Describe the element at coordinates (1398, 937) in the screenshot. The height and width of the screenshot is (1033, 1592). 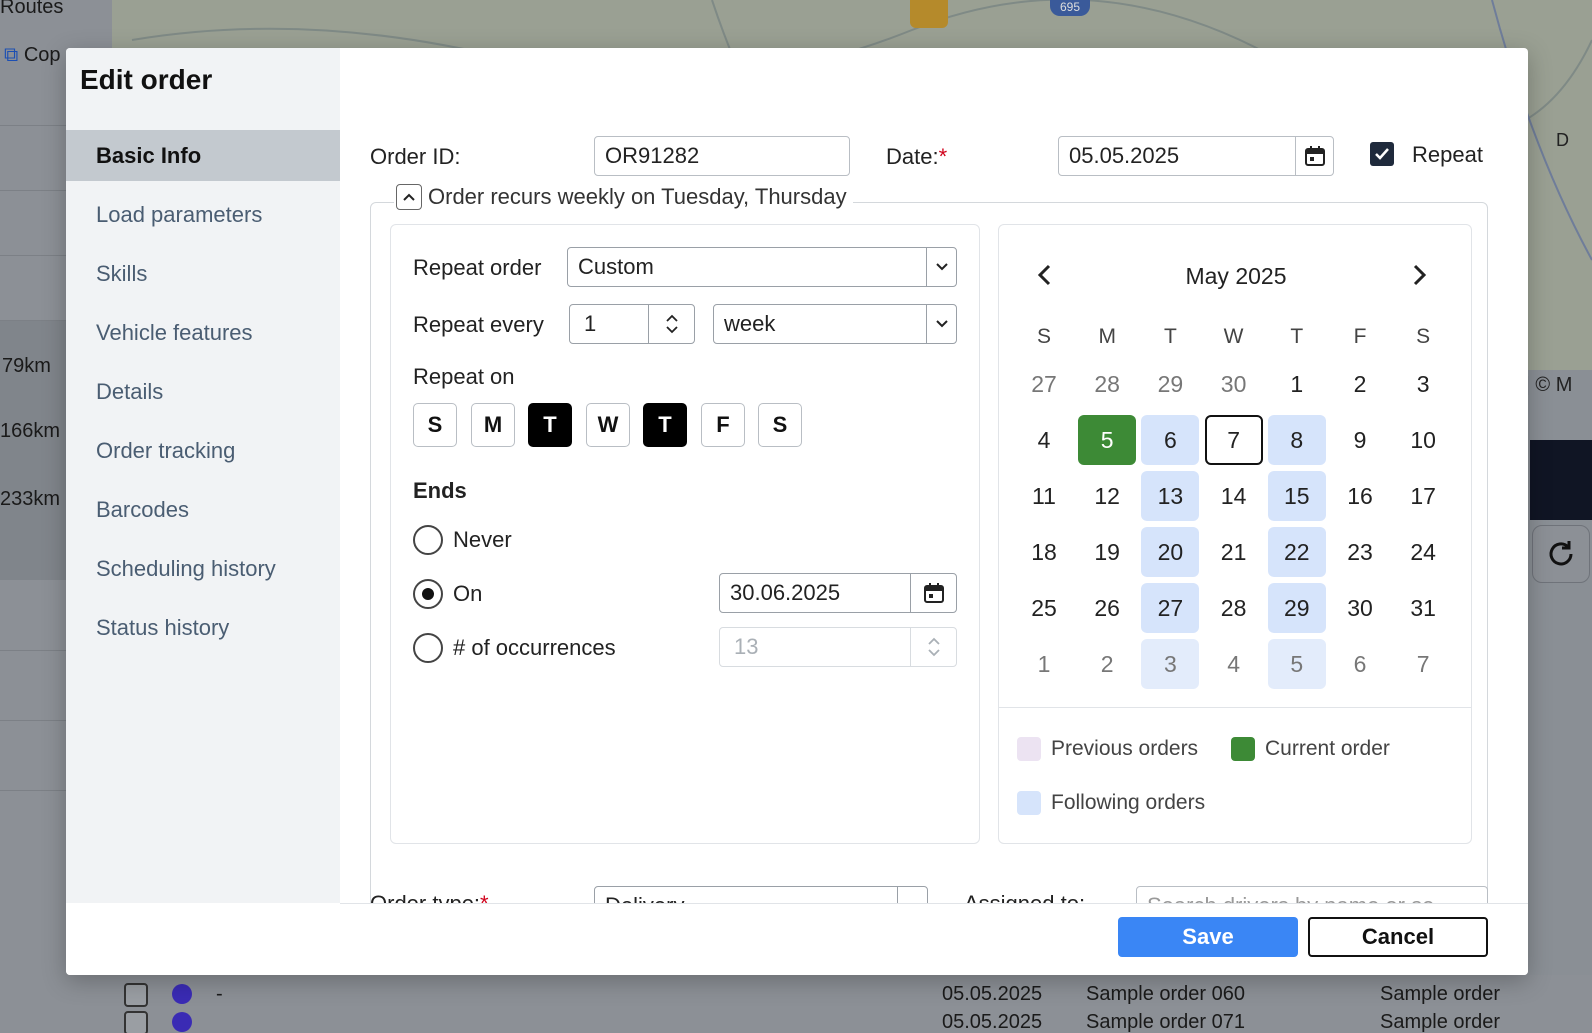
I see `cancel-button: Cancel` at that location.